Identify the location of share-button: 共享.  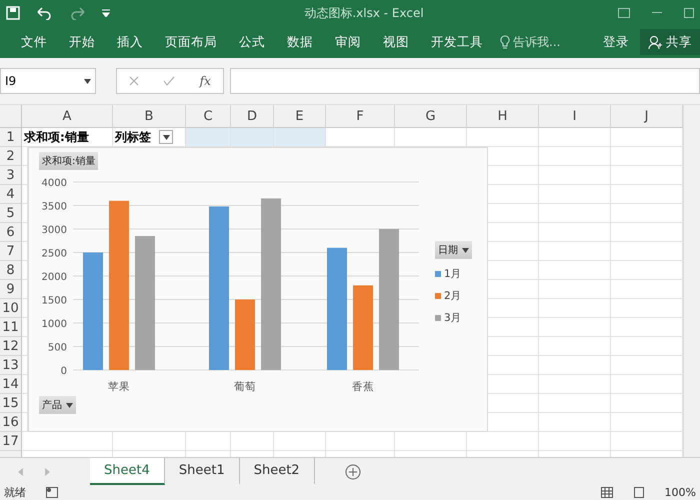
(670, 42).